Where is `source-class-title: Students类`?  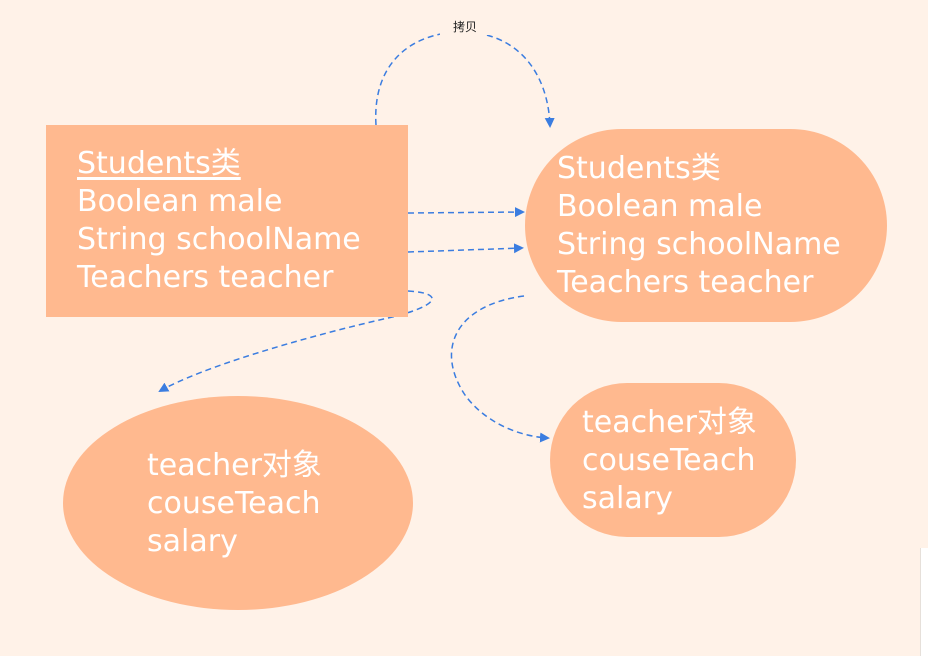
source-class-title: Students类 is located at coordinates (159, 163).